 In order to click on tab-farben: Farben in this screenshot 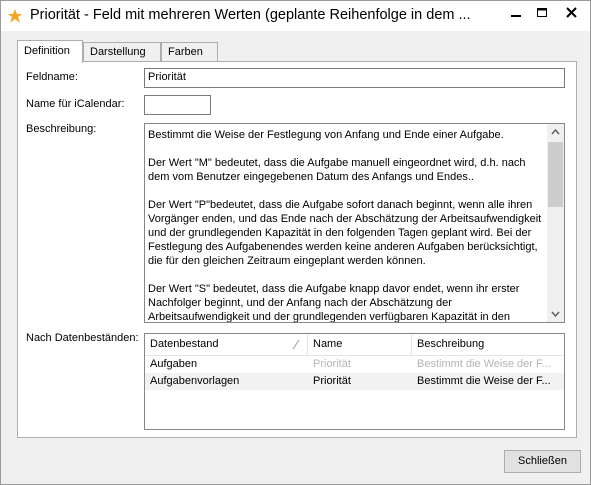, I will do `click(189, 52)`.